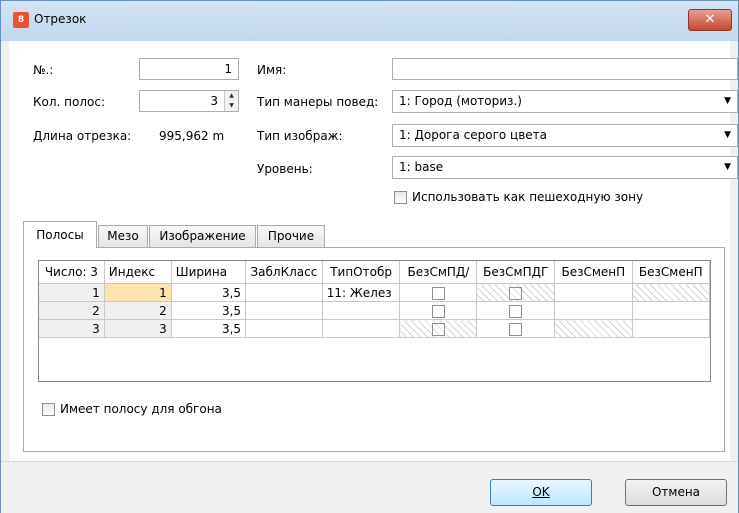 The height and width of the screenshot is (513, 739). I want to click on level-value: 1: base, so click(421, 167).